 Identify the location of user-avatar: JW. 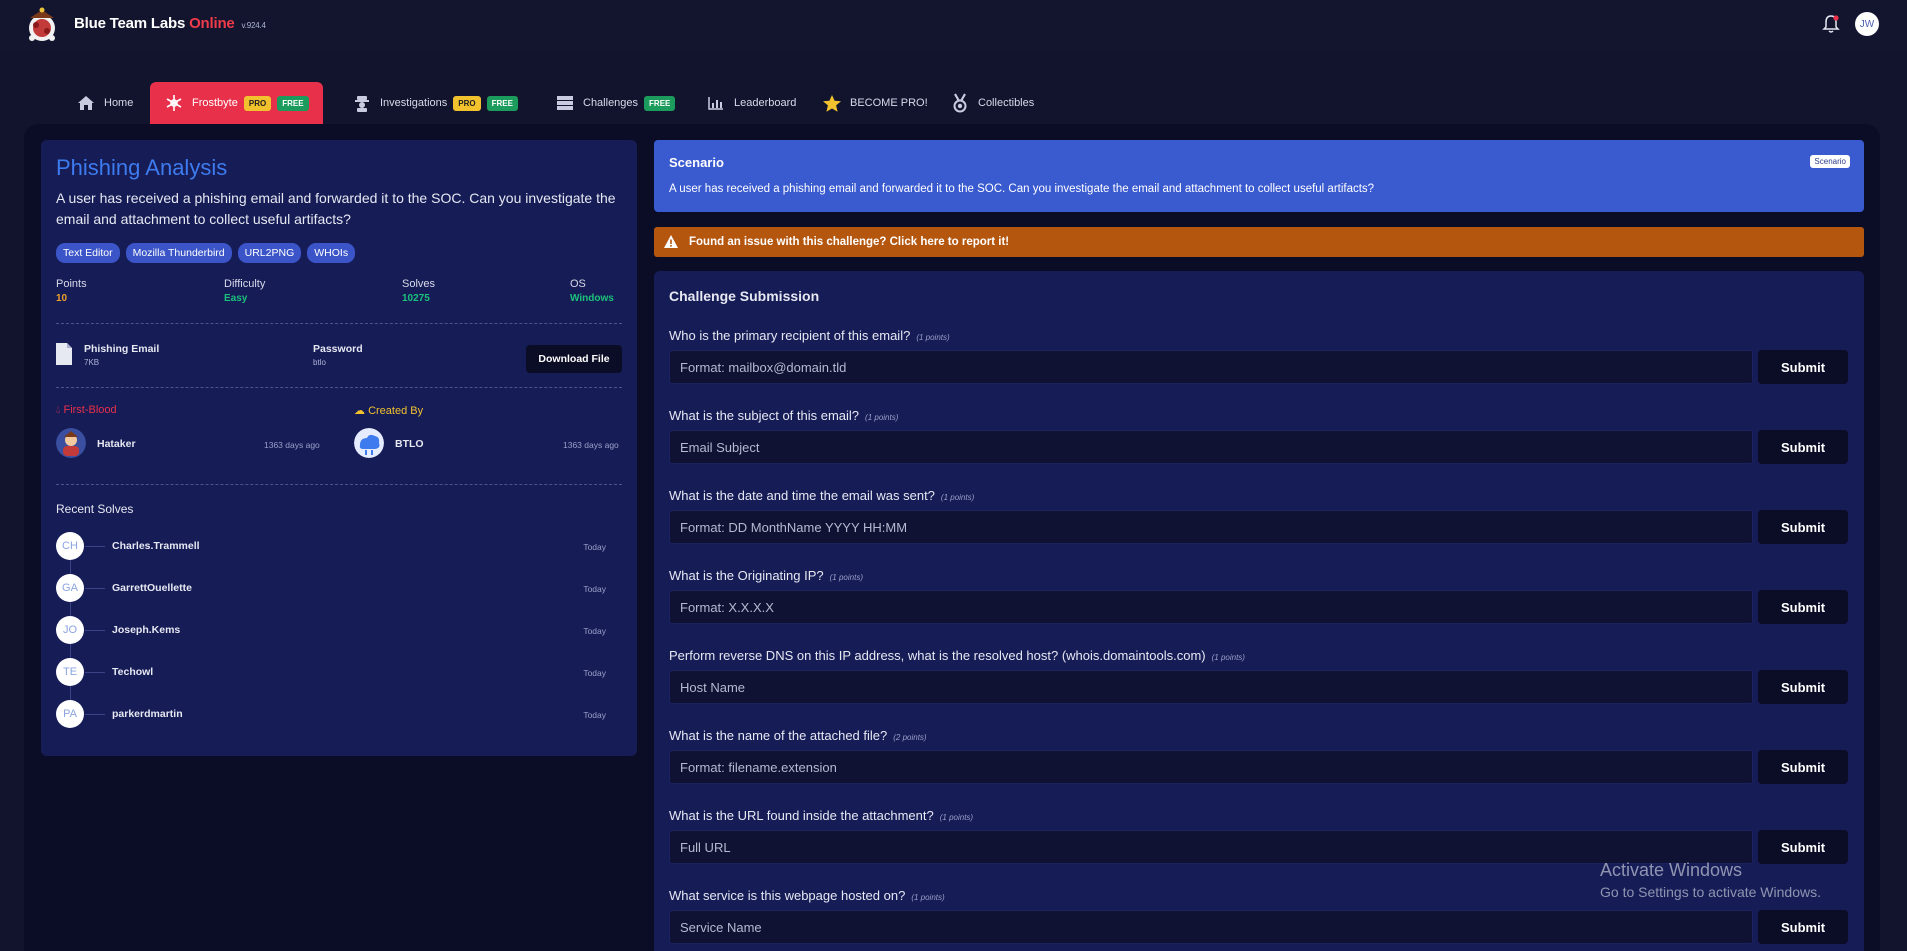
(1867, 24).